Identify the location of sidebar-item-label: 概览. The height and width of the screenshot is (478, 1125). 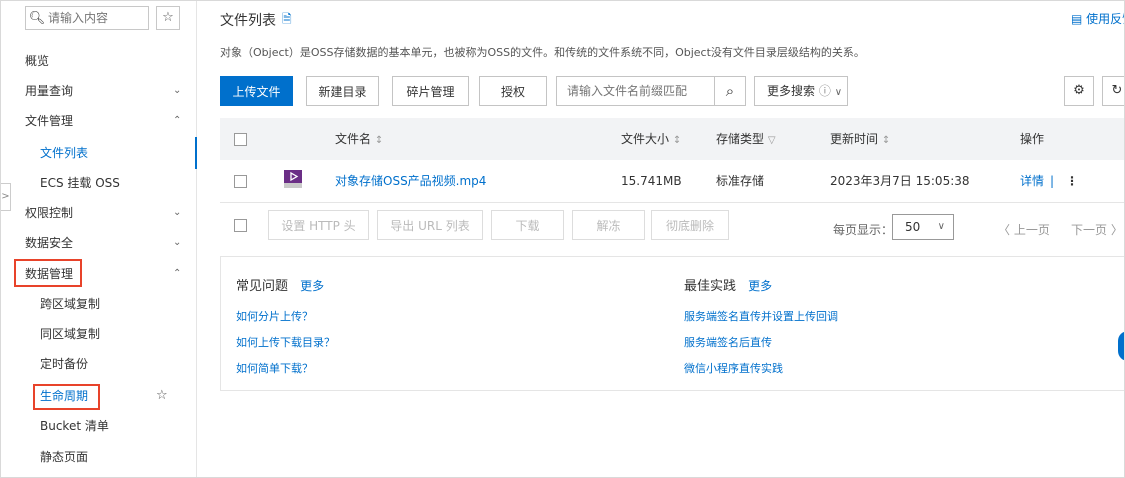
(37, 61).